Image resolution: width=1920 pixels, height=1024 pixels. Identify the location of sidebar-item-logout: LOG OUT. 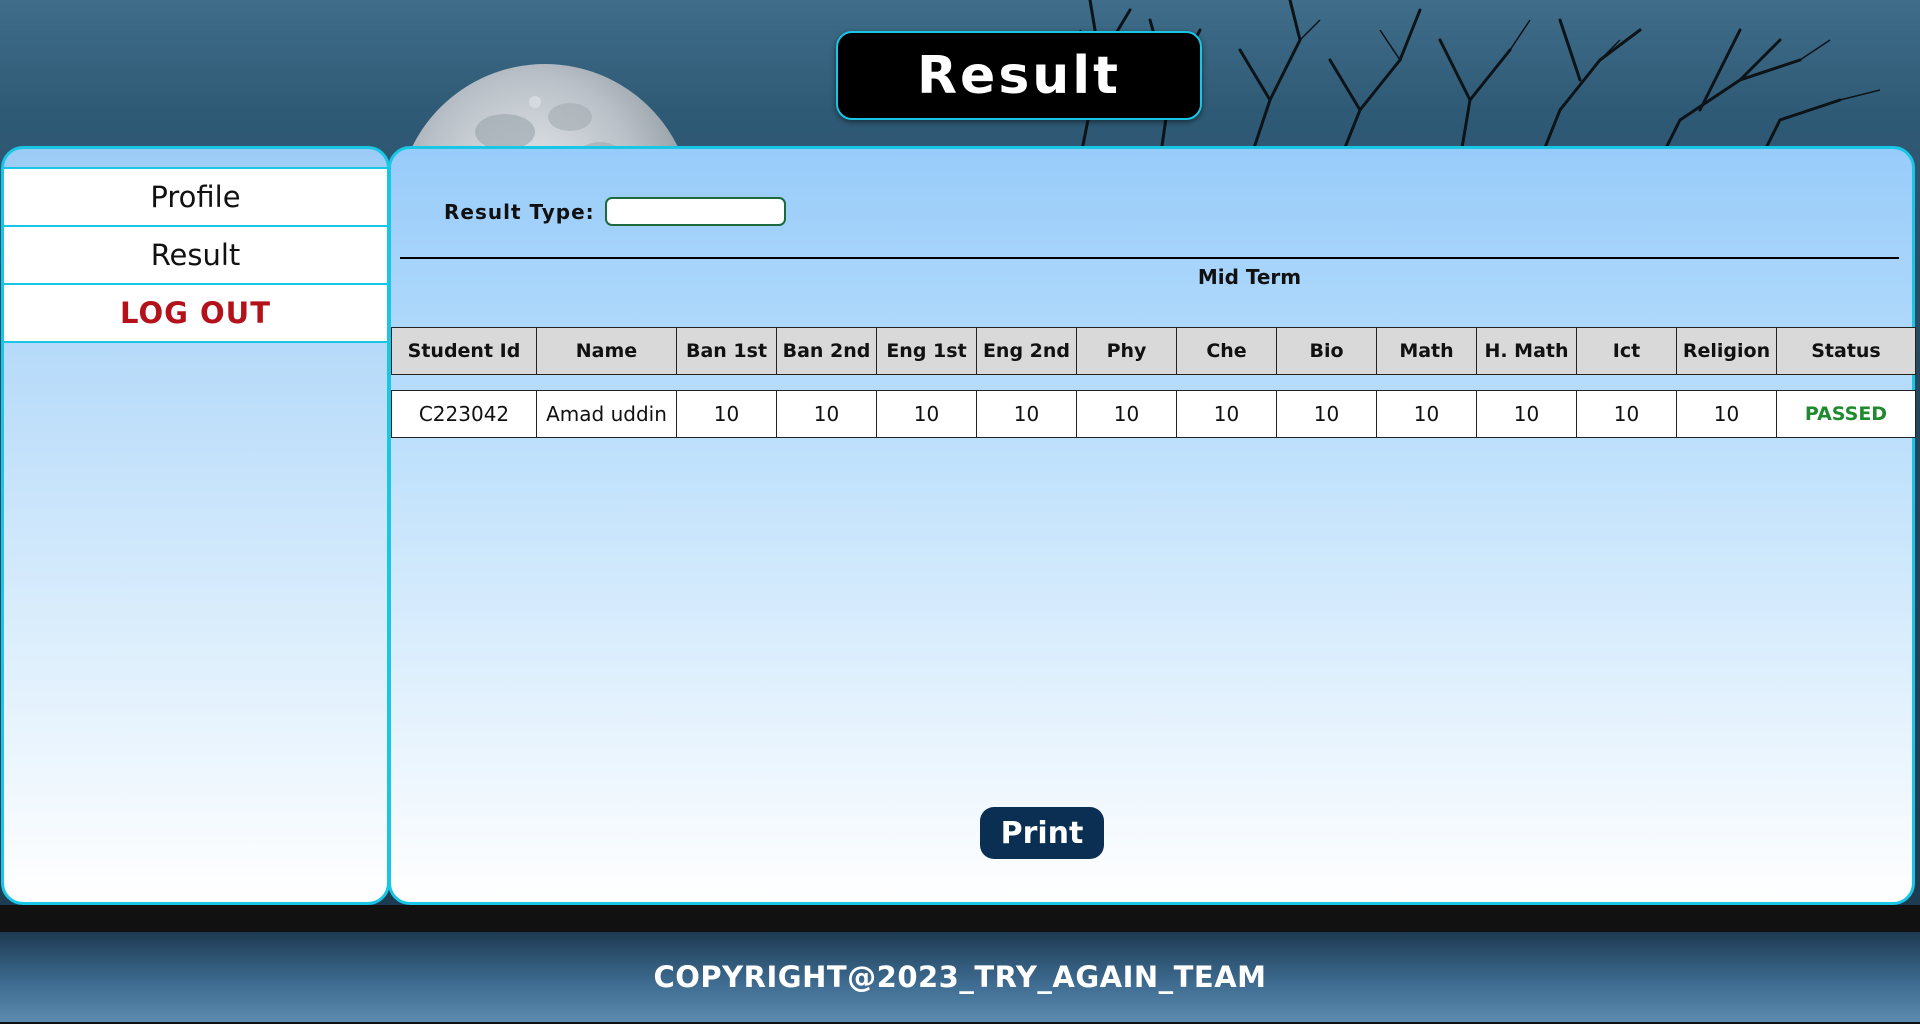
(195, 313).